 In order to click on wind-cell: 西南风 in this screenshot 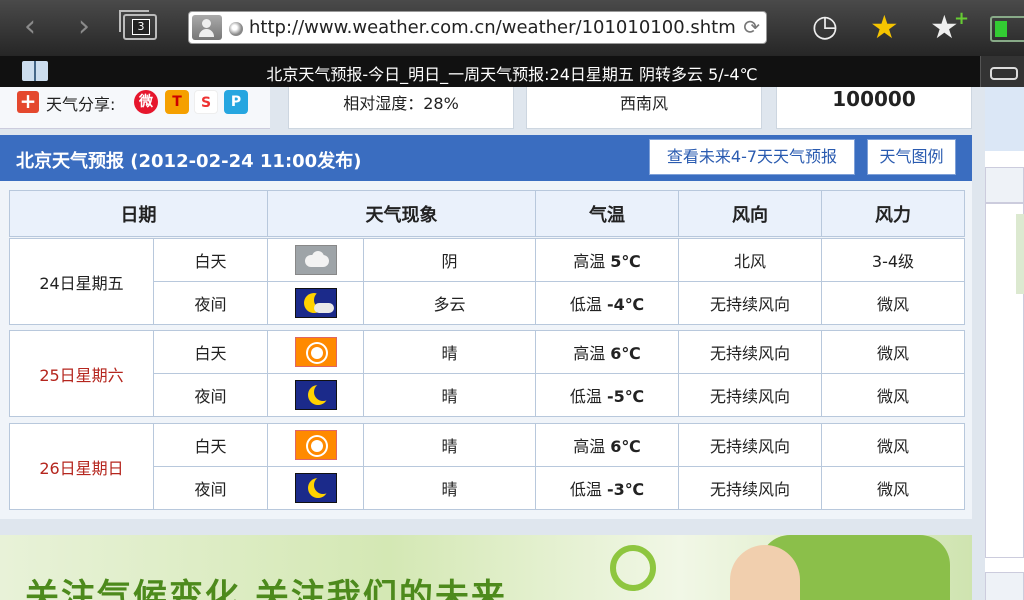, I will do `click(644, 108)`.